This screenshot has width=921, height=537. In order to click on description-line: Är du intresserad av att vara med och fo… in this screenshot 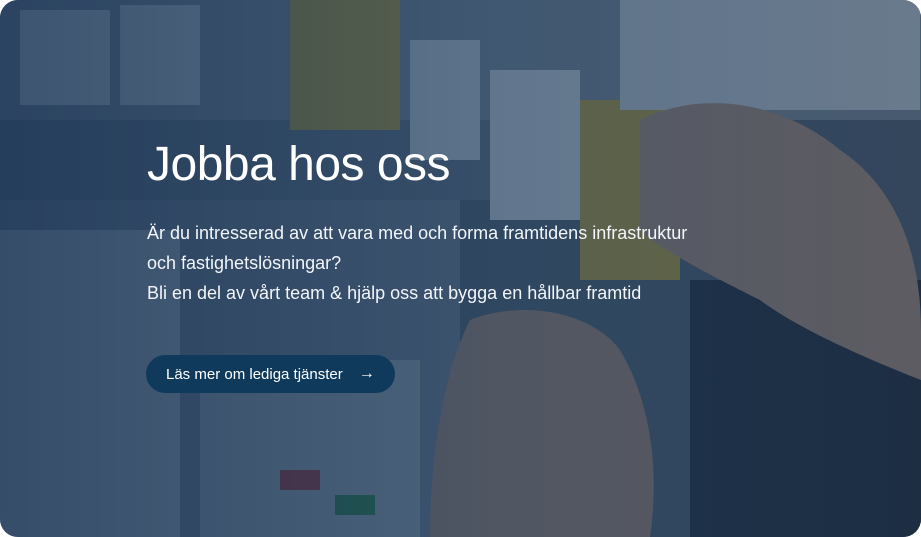, I will do `click(417, 233)`.